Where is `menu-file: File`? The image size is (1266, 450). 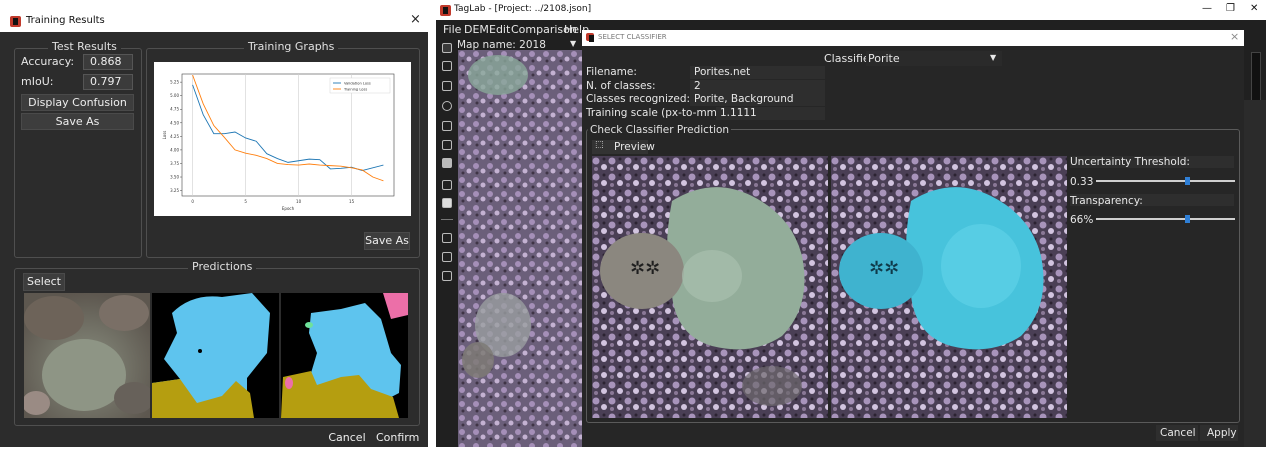
menu-file: File is located at coordinates (452, 29).